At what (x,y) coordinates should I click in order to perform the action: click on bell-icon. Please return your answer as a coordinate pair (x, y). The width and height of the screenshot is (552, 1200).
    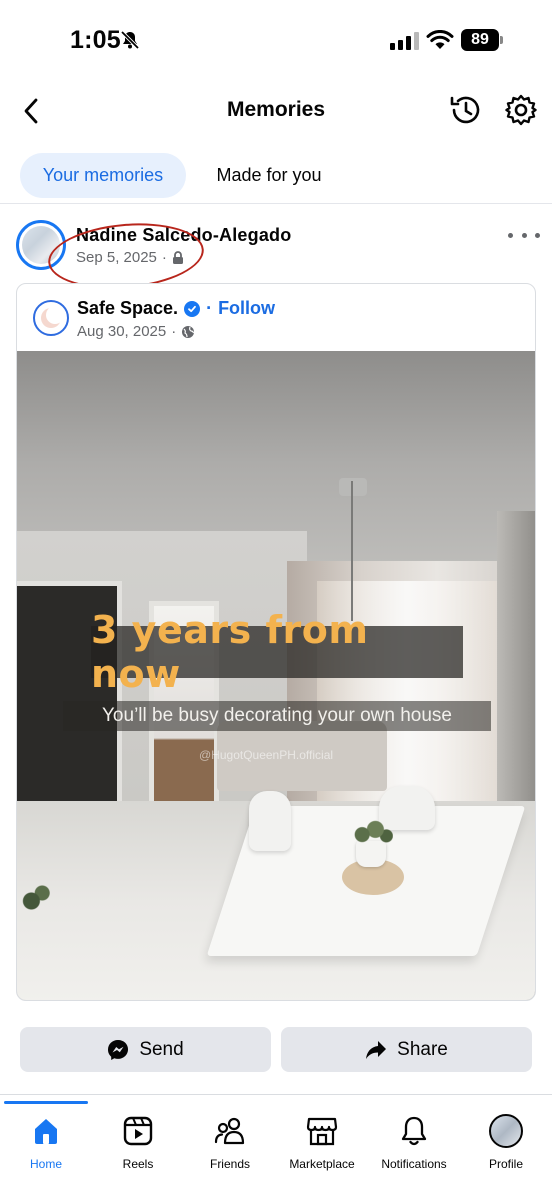
    Looking at the image, I should click on (414, 1131).